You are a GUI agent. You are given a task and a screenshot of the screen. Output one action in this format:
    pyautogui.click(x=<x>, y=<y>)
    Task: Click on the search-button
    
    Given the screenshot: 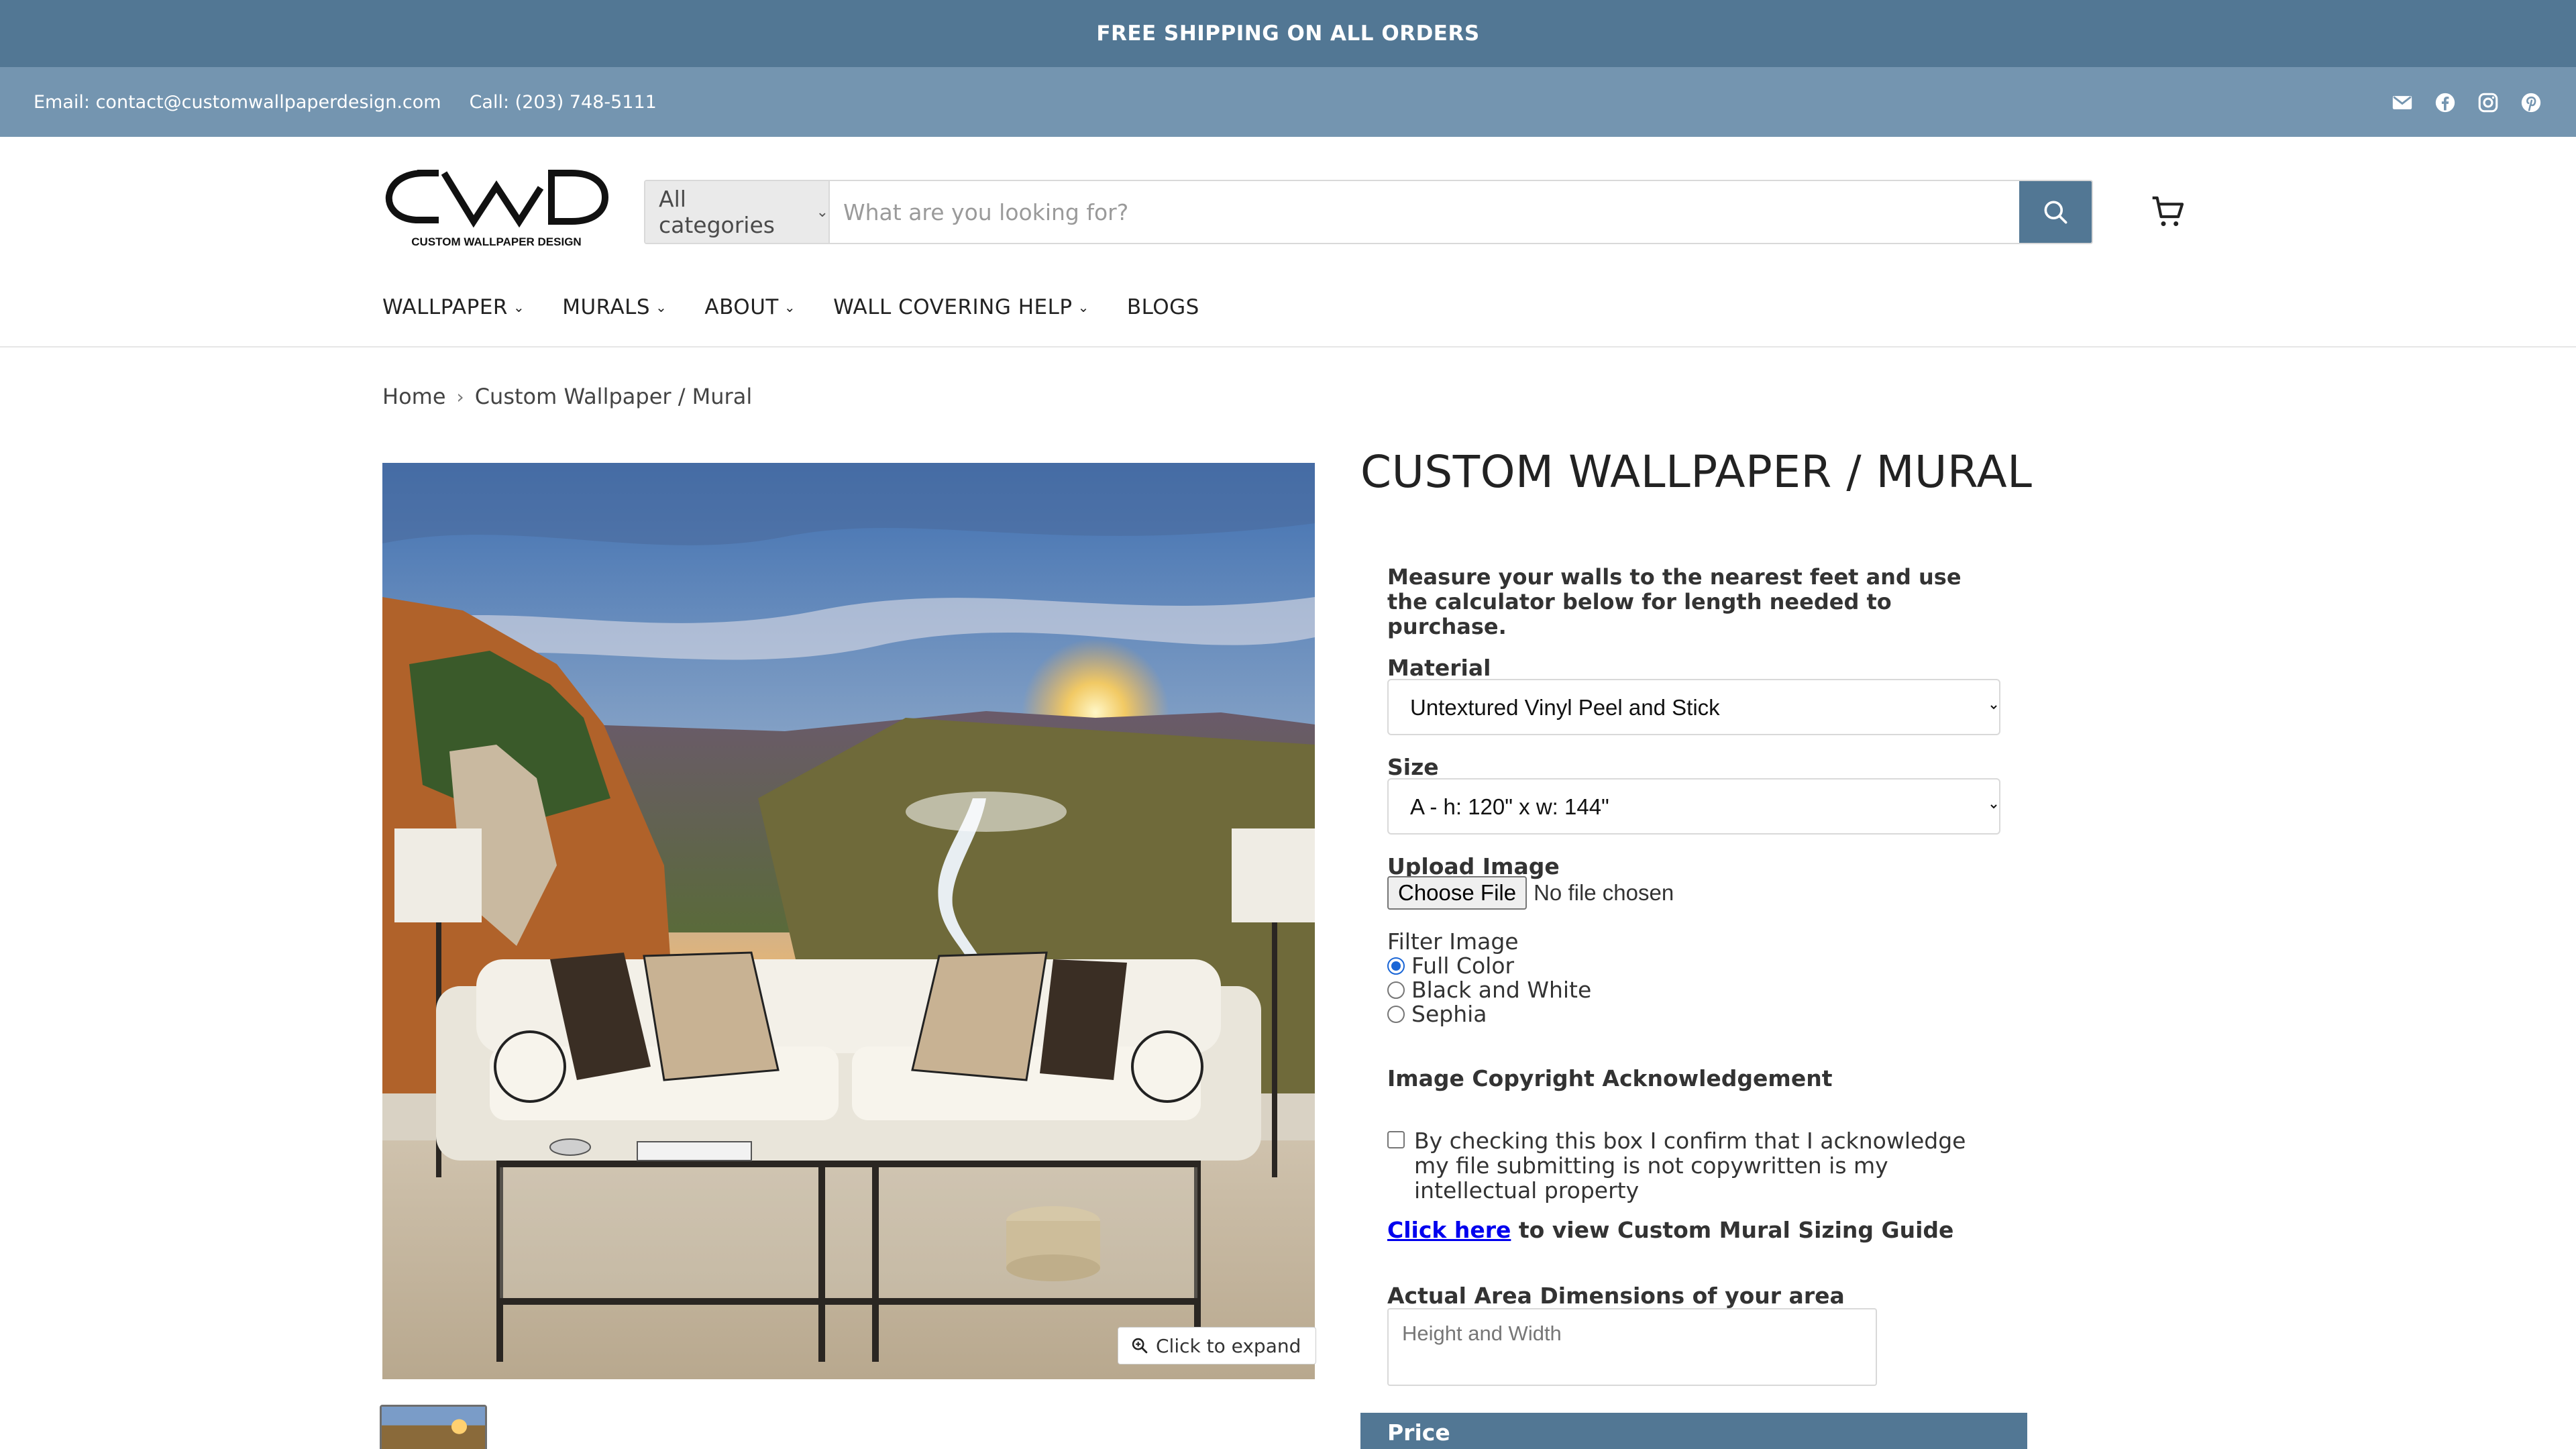 What is the action you would take?
    pyautogui.click(x=2055, y=212)
    